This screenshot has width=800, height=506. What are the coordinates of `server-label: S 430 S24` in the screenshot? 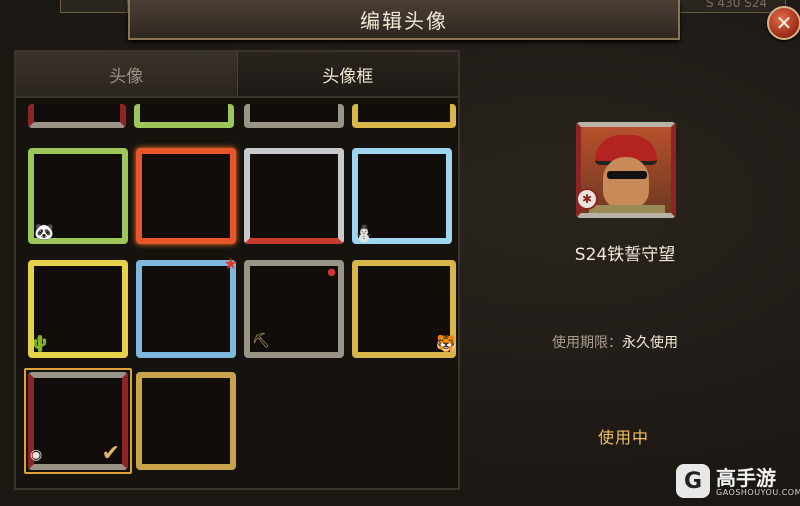 It's located at (737, 5).